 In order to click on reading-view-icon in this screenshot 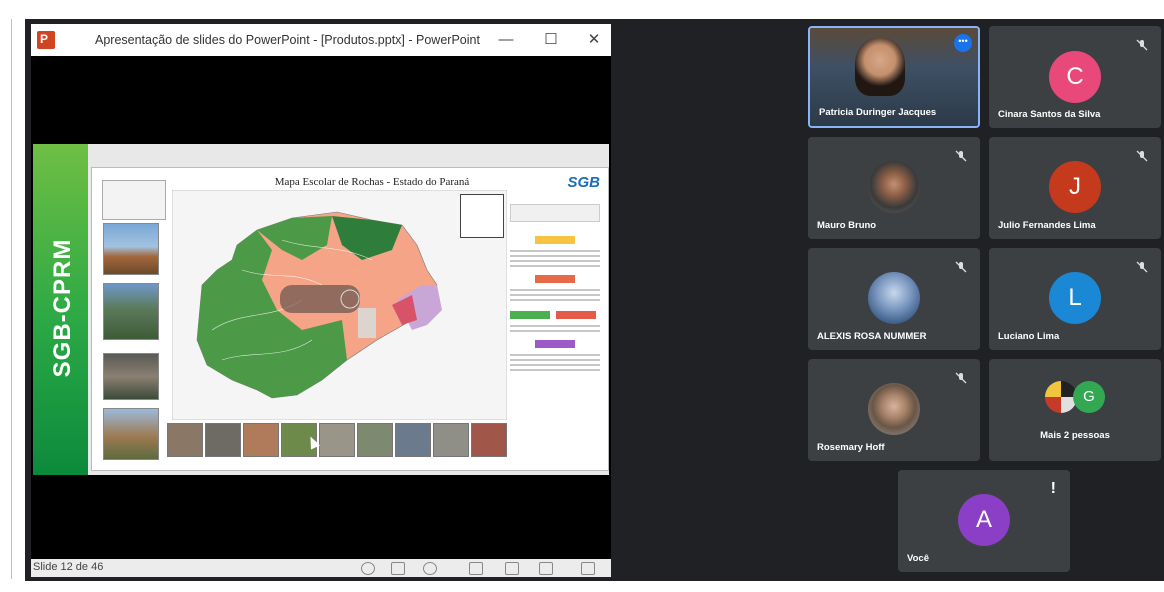, I will do `click(546, 568)`.